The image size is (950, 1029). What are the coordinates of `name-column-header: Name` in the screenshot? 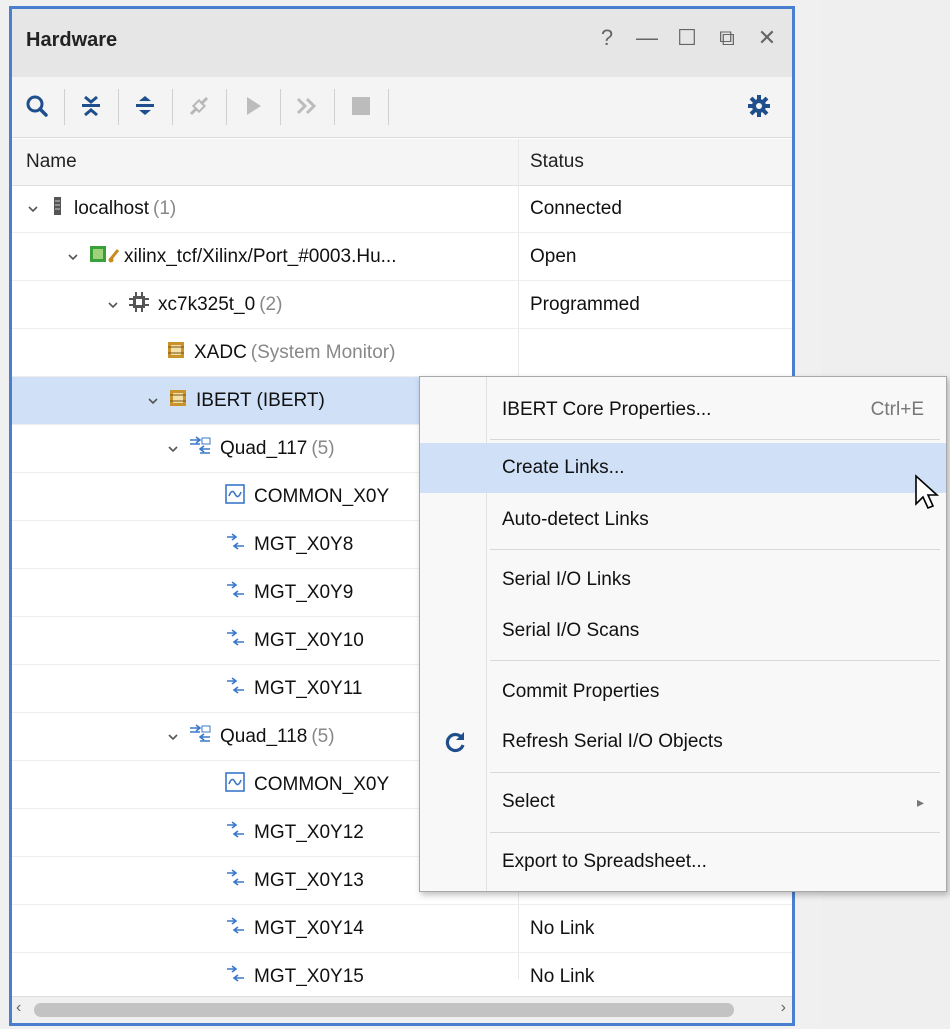 It's located at (51, 162).